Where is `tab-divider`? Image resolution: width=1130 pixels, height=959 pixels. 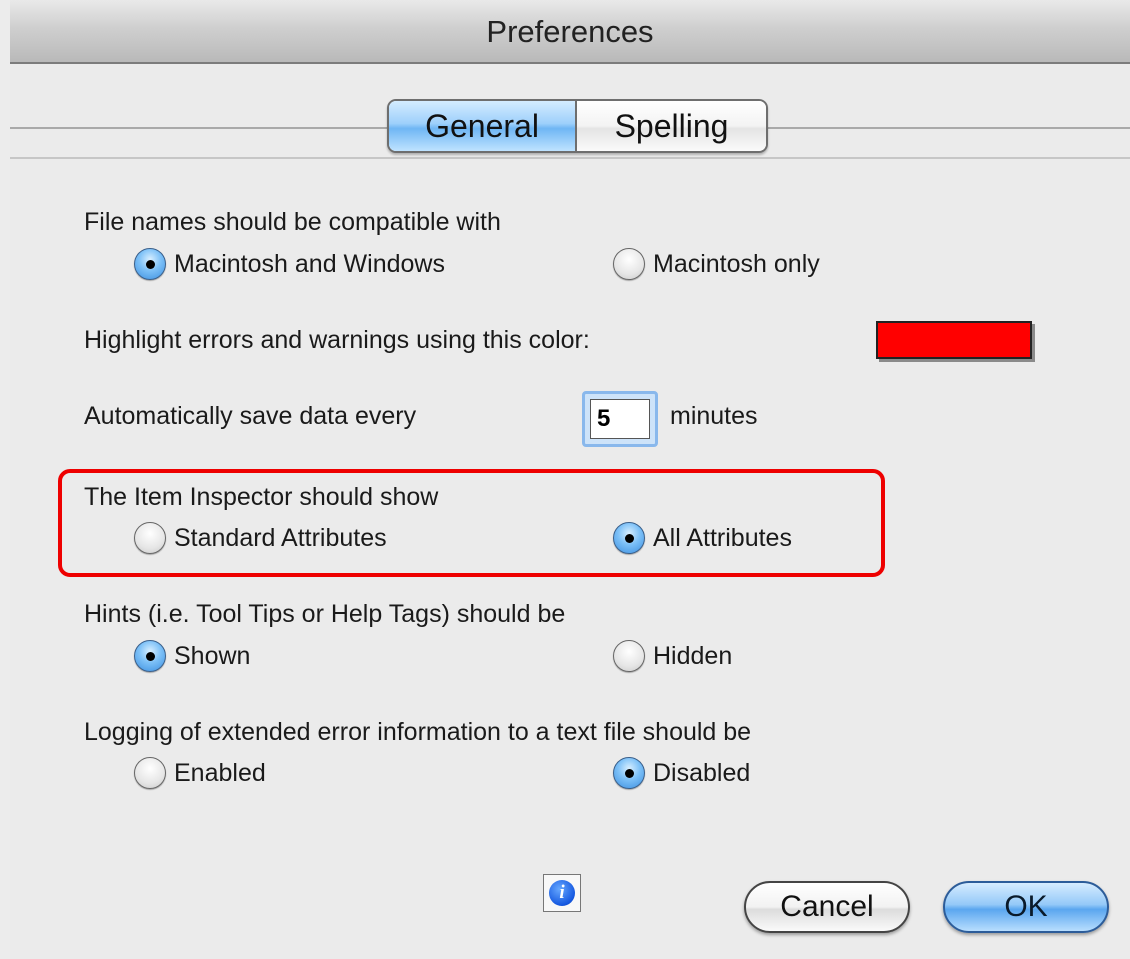
tab-divider is located at coordinates (570, 158).